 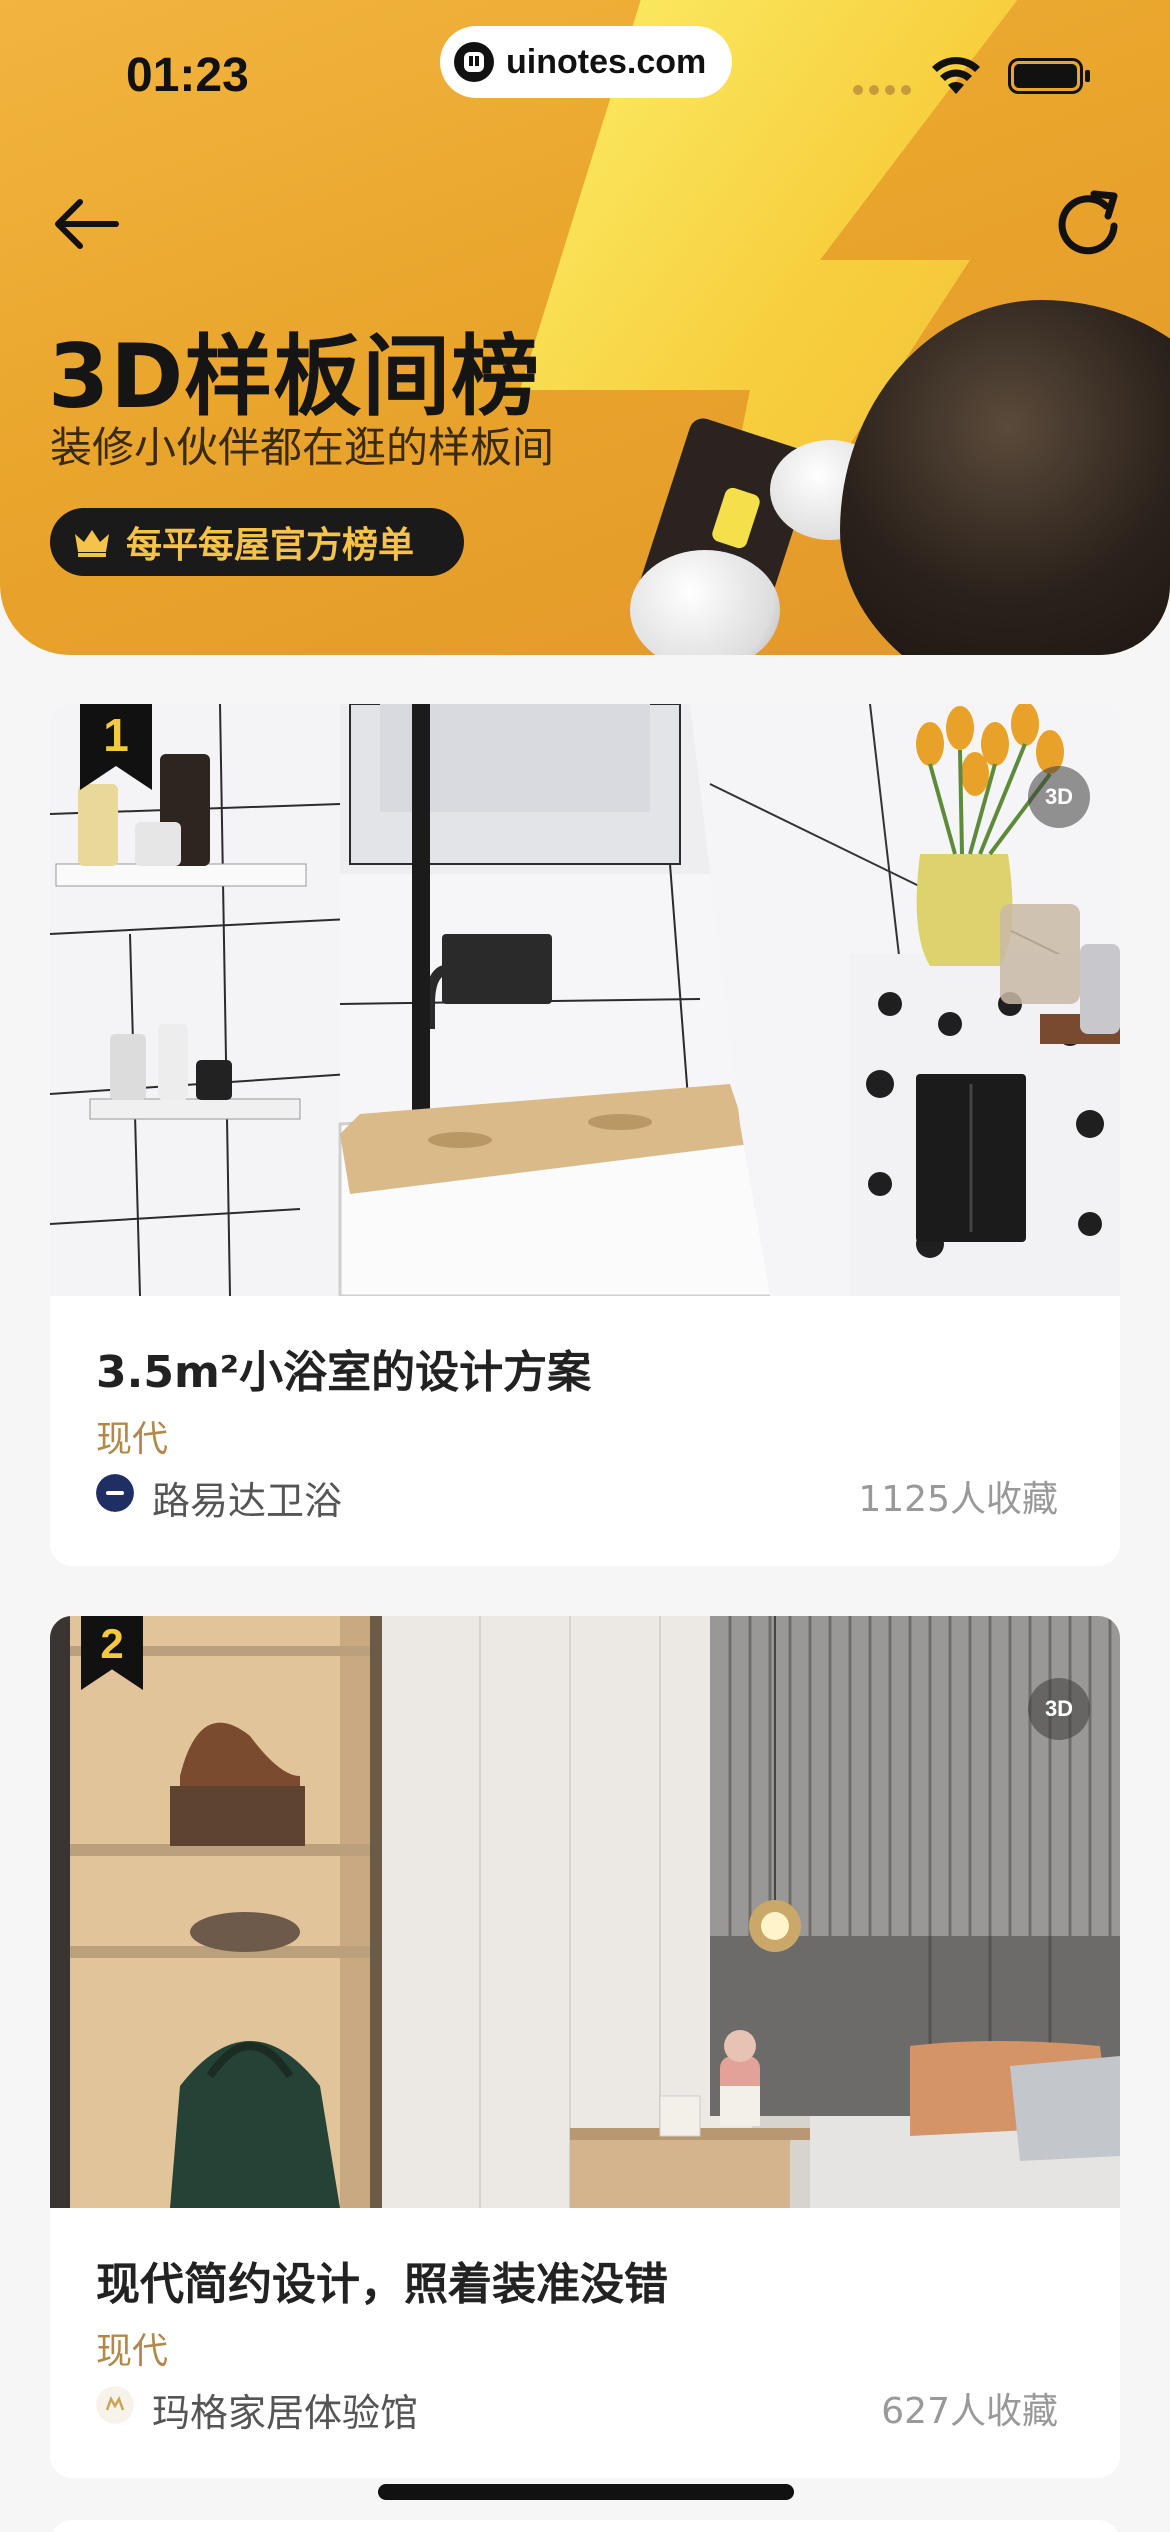 I want to click on status-time: 01:23, so click(x=187, y=75).